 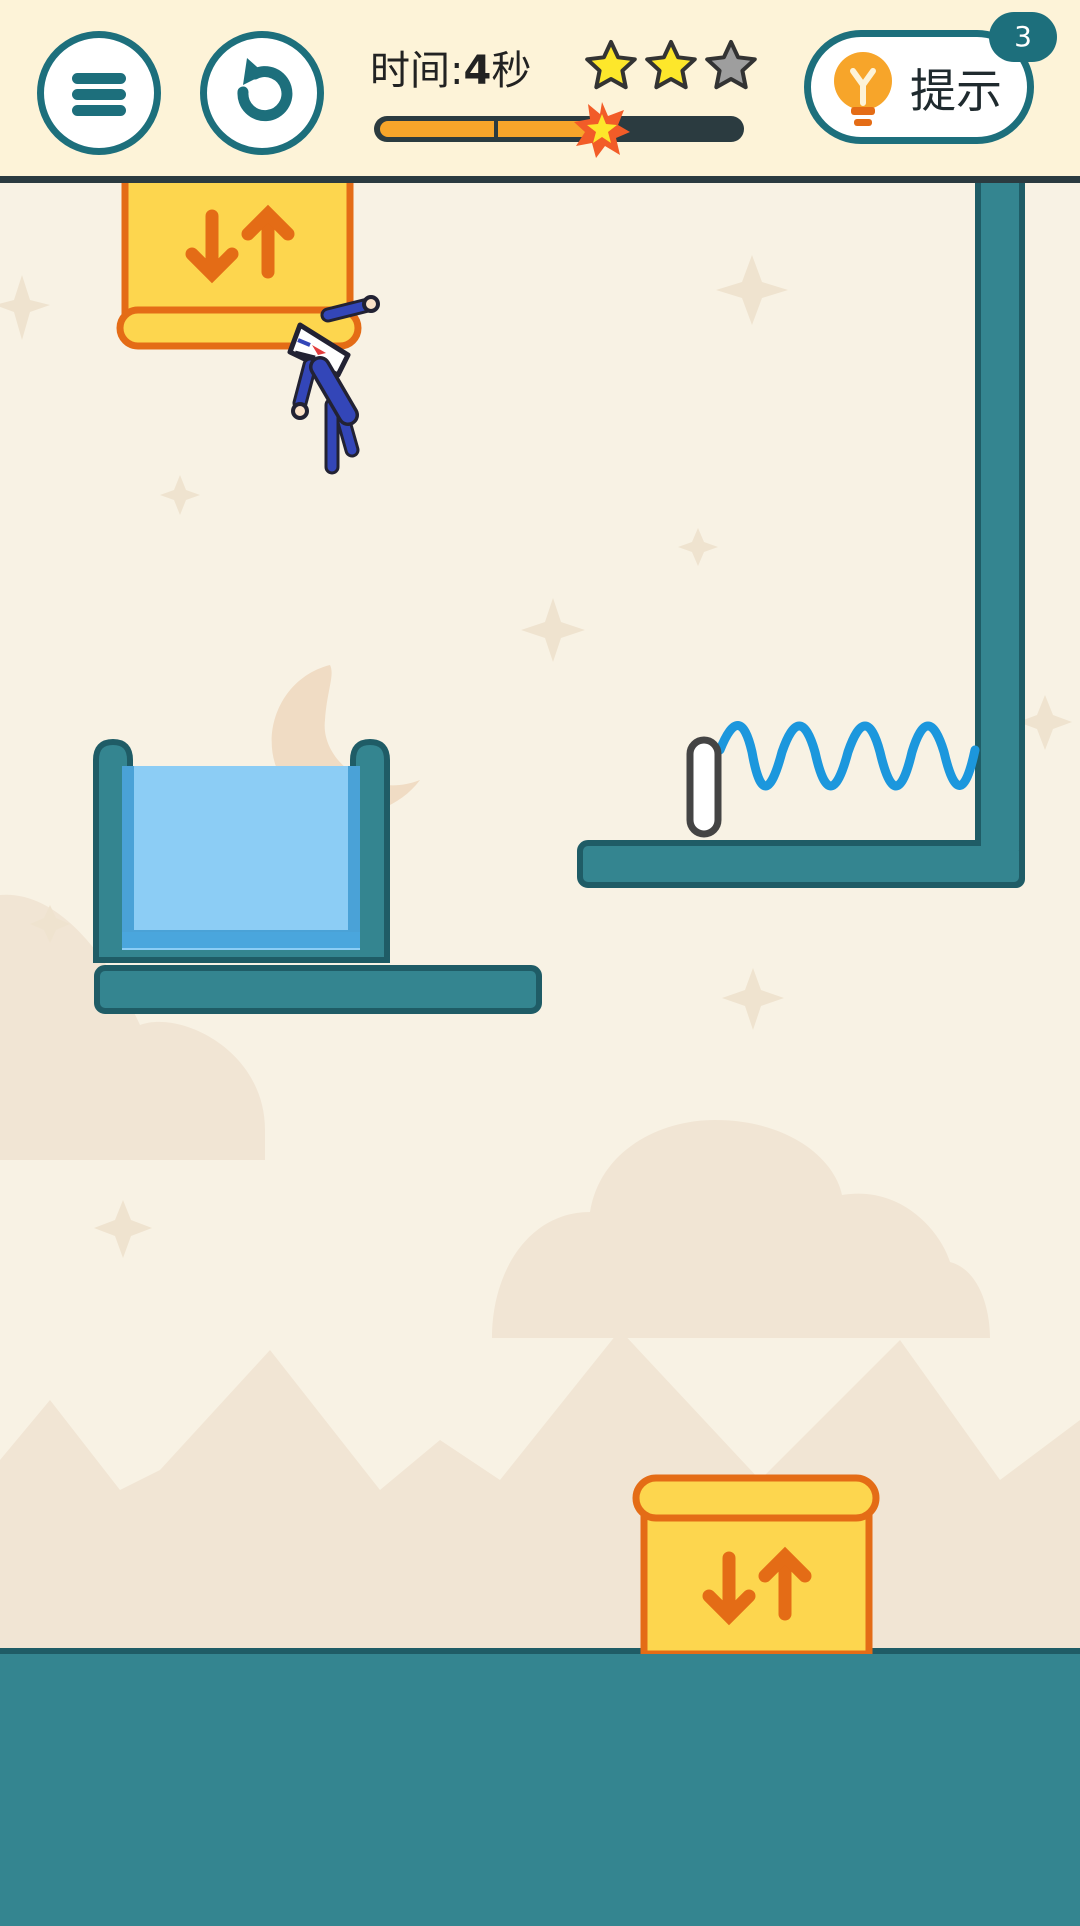 What do you see at coordinates (487, 129) in the screenshot?
I see `time-progress-fill` at bounding box center [487, 129].